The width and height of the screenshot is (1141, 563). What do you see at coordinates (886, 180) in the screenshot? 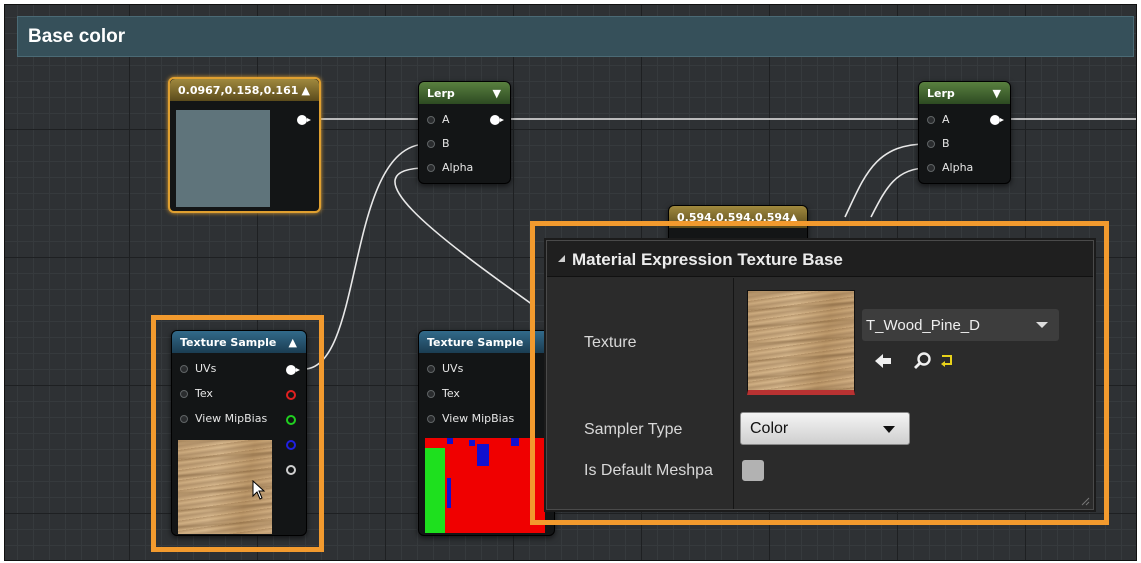
I see `wire-to-lerp2b` at bounding box center [886, 180].